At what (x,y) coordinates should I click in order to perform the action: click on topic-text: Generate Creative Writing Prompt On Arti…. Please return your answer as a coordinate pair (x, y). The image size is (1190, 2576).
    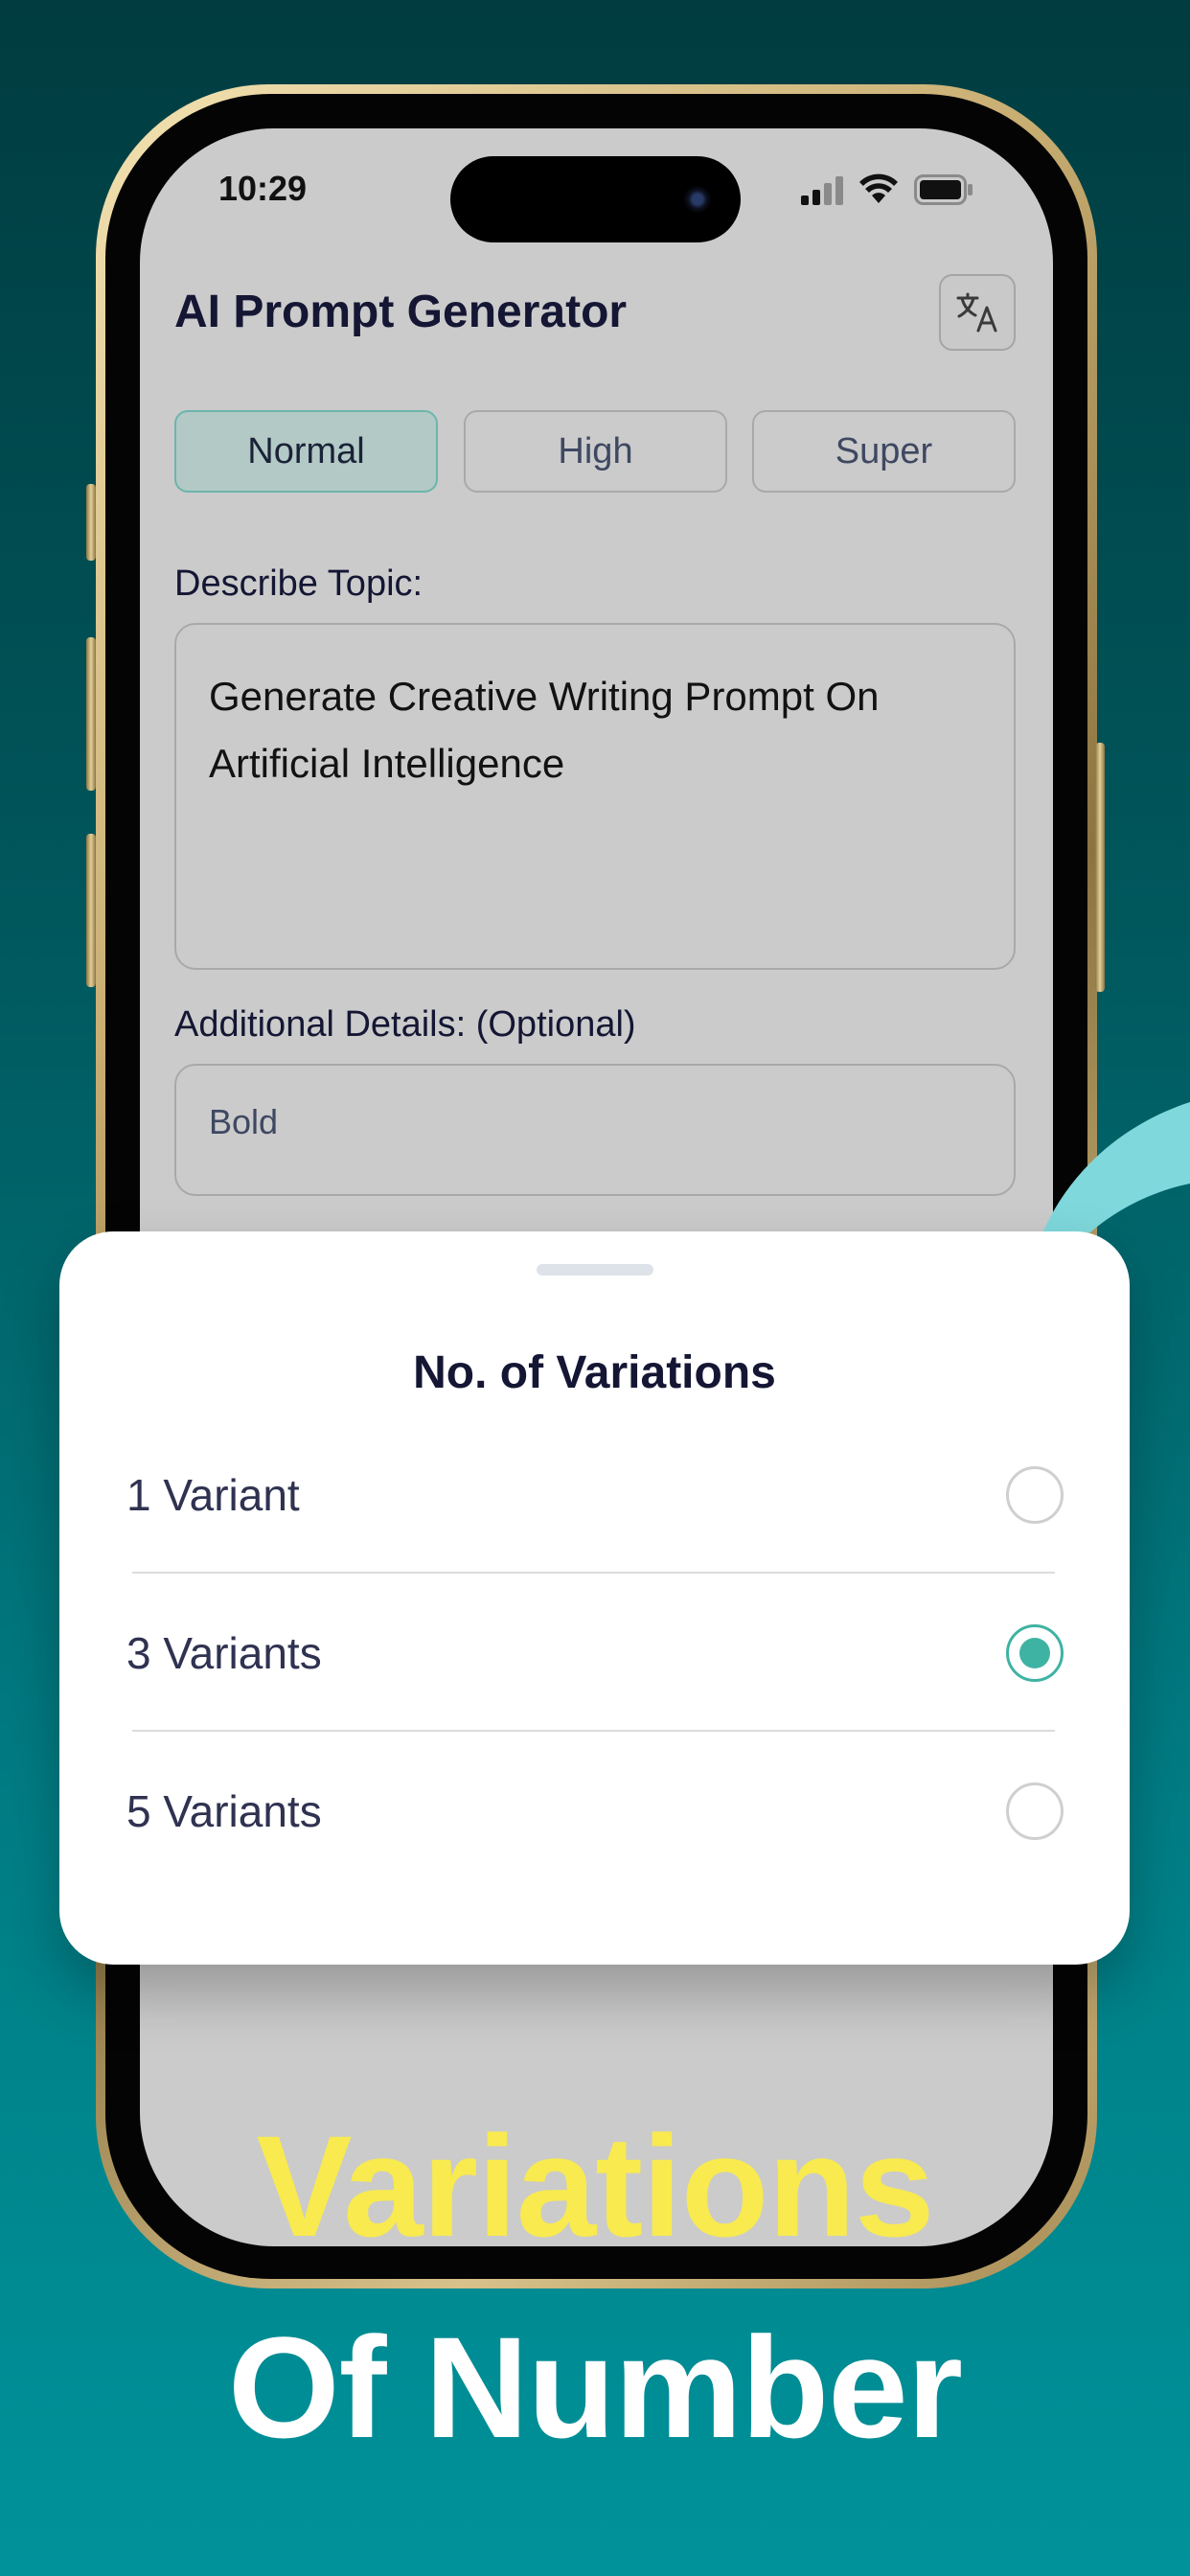
    Looking at the image, I should click on (544, 730).